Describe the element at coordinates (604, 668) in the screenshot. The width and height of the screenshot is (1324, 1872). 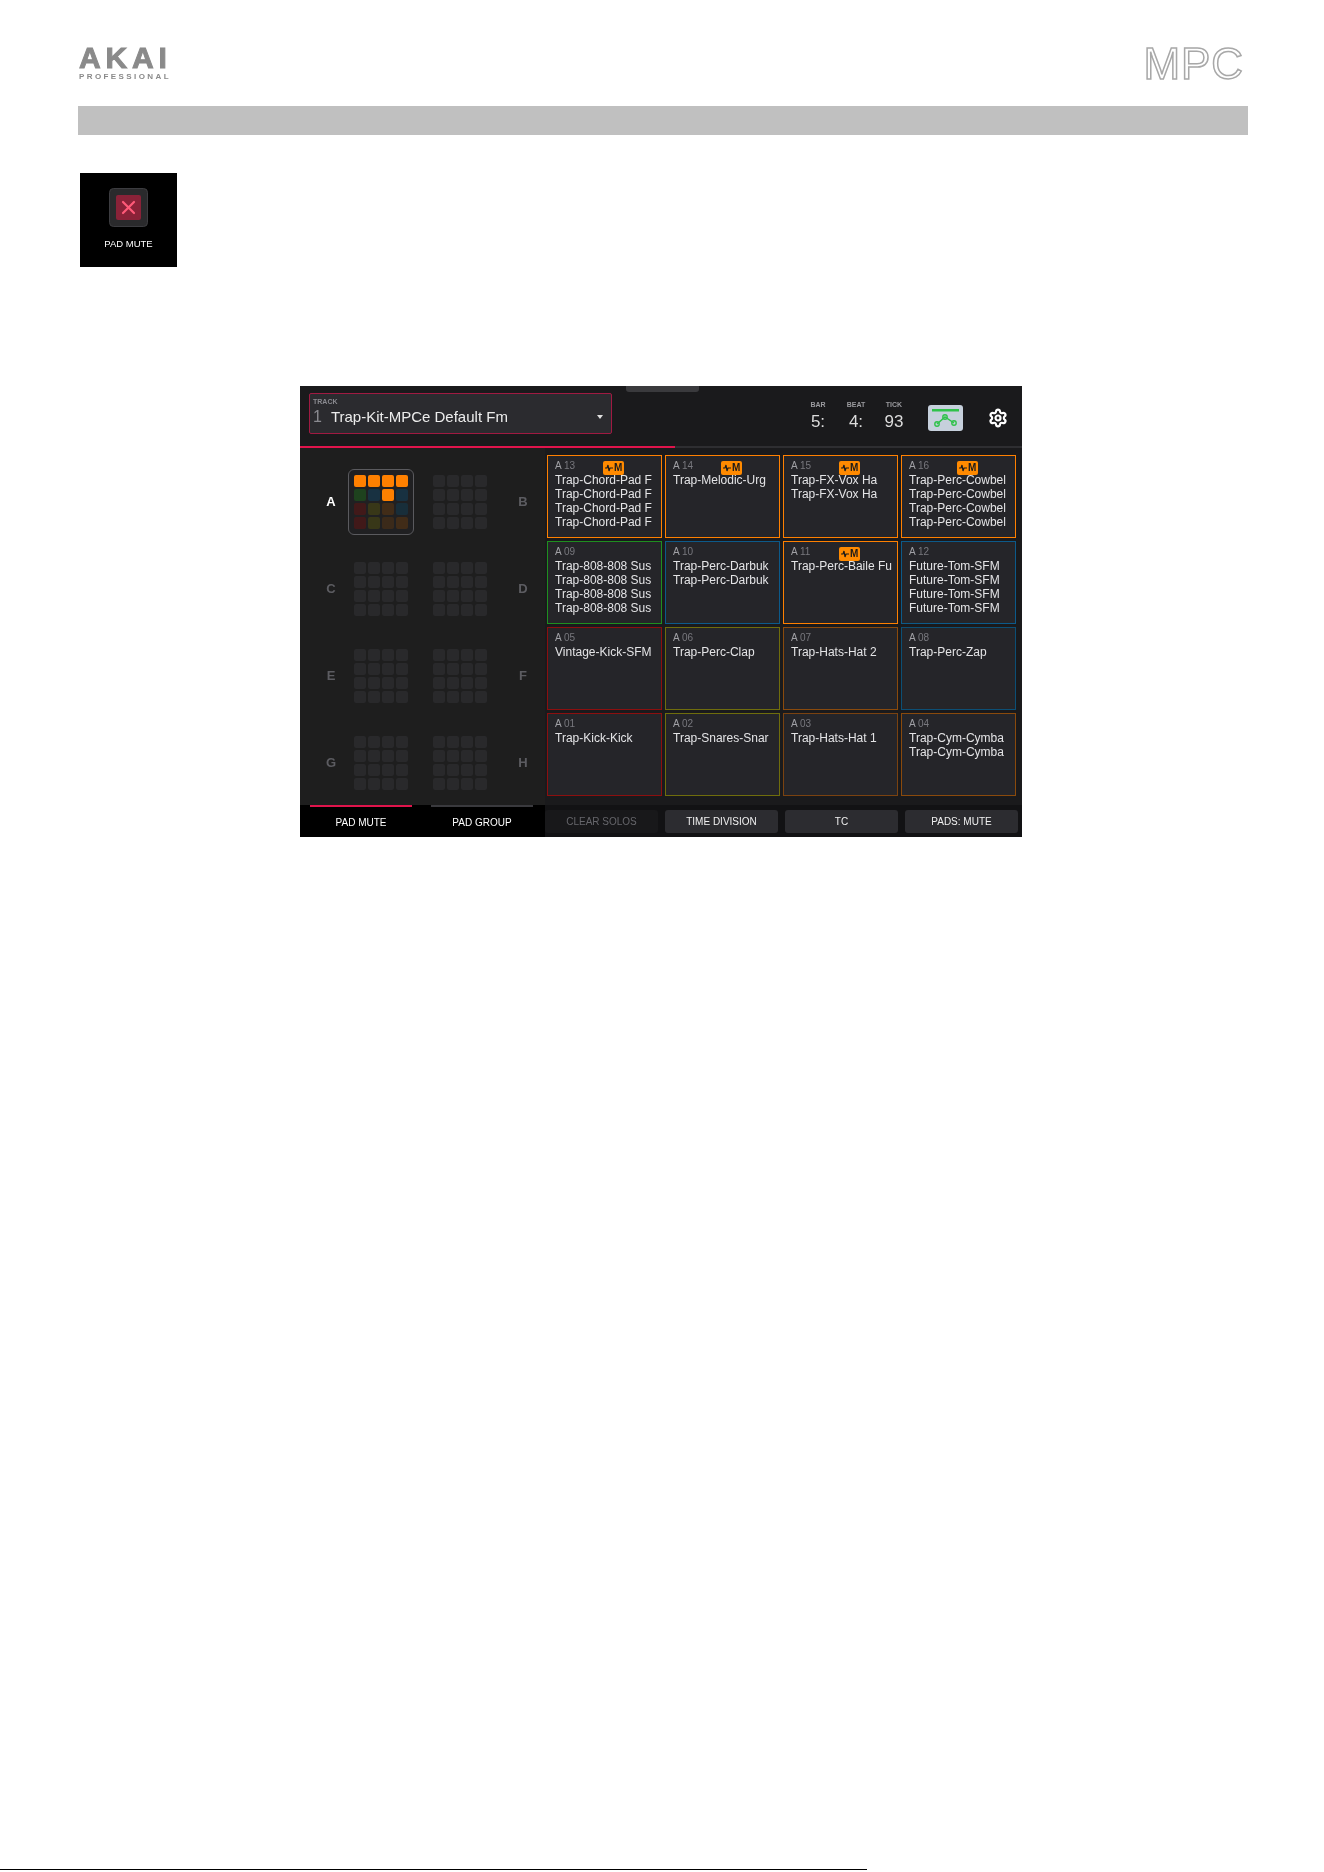
I see `drum-pad: A 05 Vintage-Kick-SFM` at that location.